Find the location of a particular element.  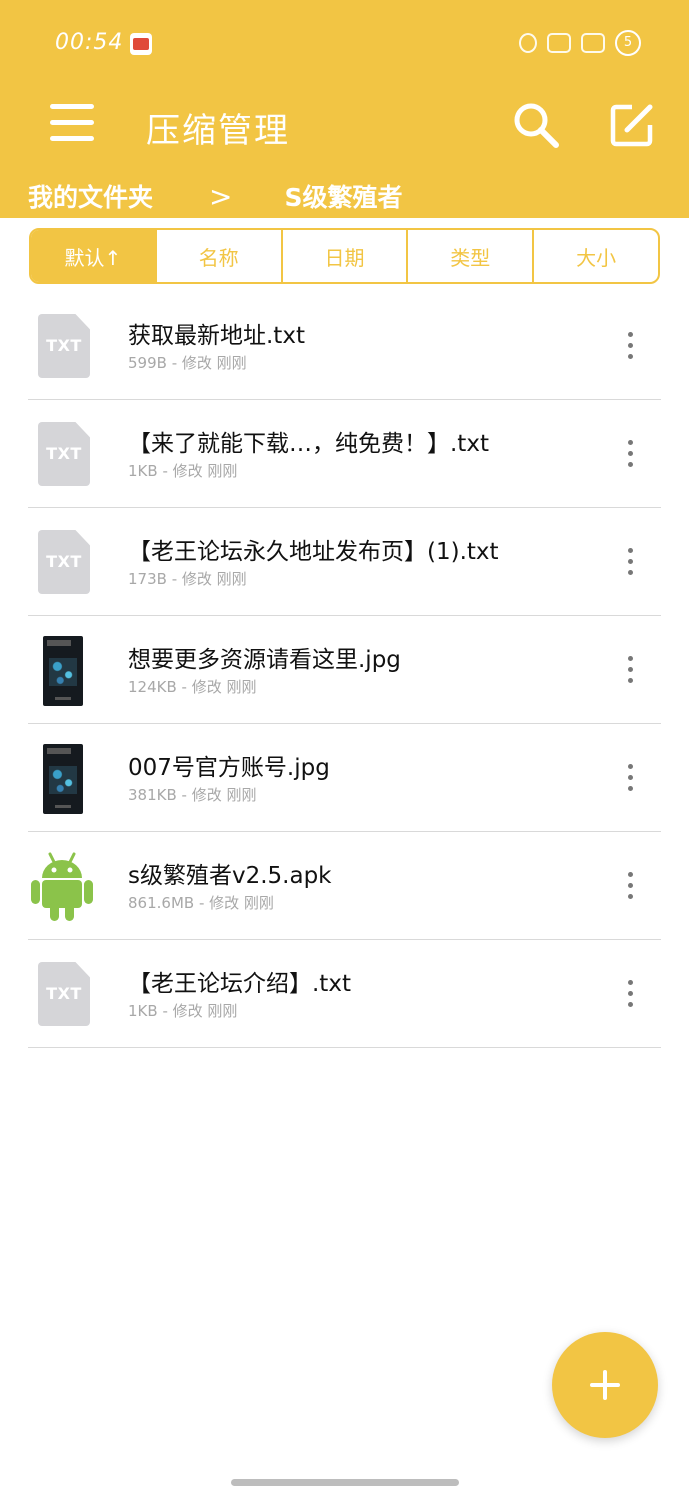

plus-icon is located at coordinates (605, 1385).